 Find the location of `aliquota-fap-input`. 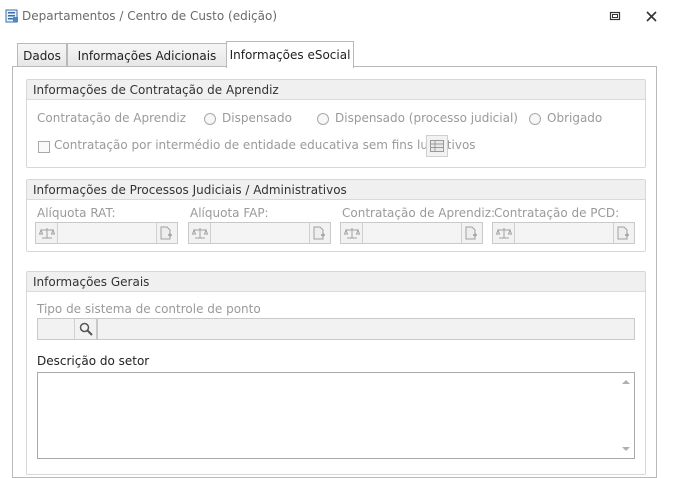

aliquota-fap-input is located at coordinates (260, 233).